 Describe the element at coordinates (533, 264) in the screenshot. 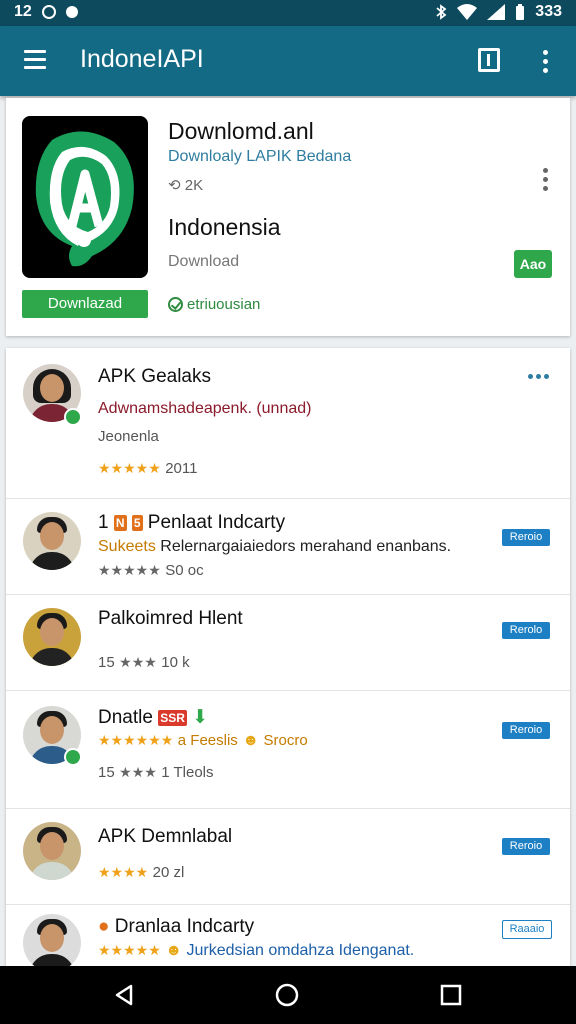

I see `add-button: Aao` at that location.